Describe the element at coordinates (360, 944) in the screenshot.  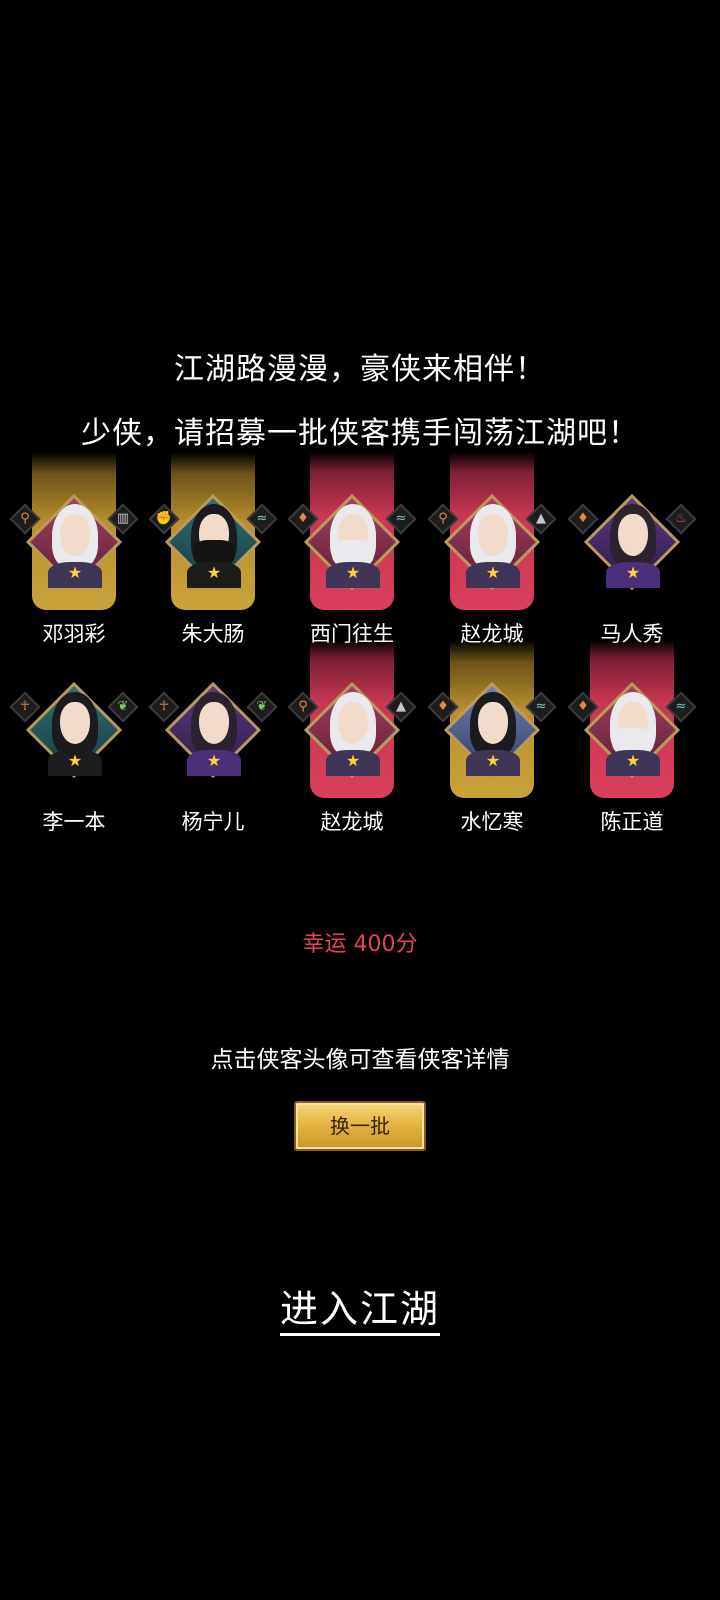
I see `luck-score: 幸运 400分` at that location.